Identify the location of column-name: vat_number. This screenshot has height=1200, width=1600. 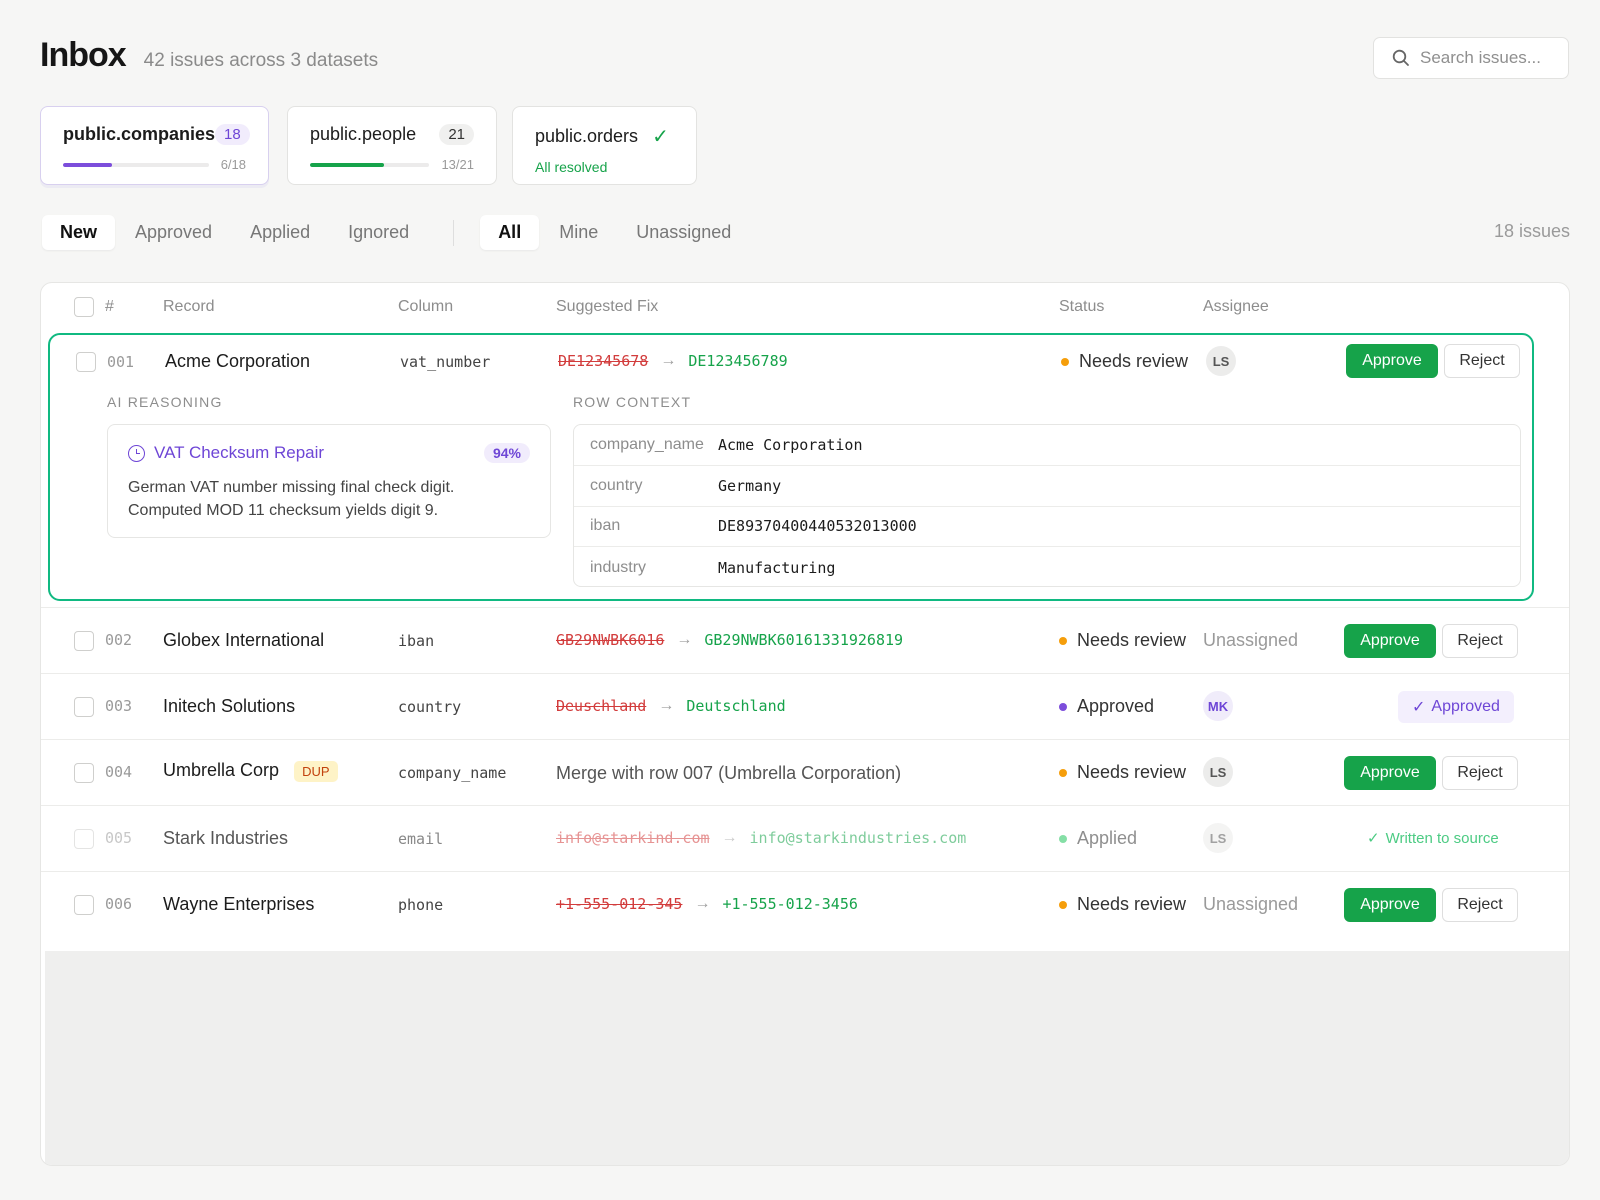
(445, 362).